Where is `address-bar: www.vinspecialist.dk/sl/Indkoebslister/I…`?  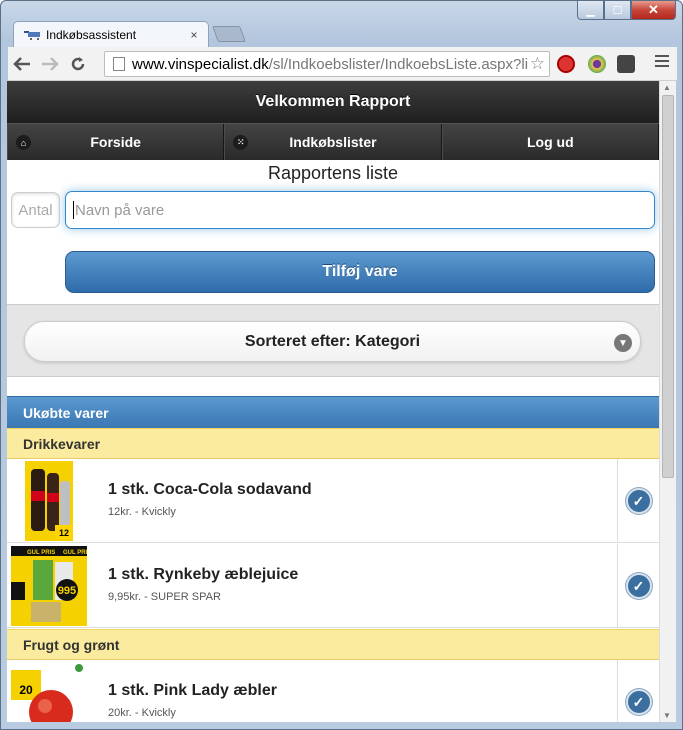
address-bar: www.vinspecialist.dk/sl/Indkoebslister/I… is located at coordinates (327, 64).